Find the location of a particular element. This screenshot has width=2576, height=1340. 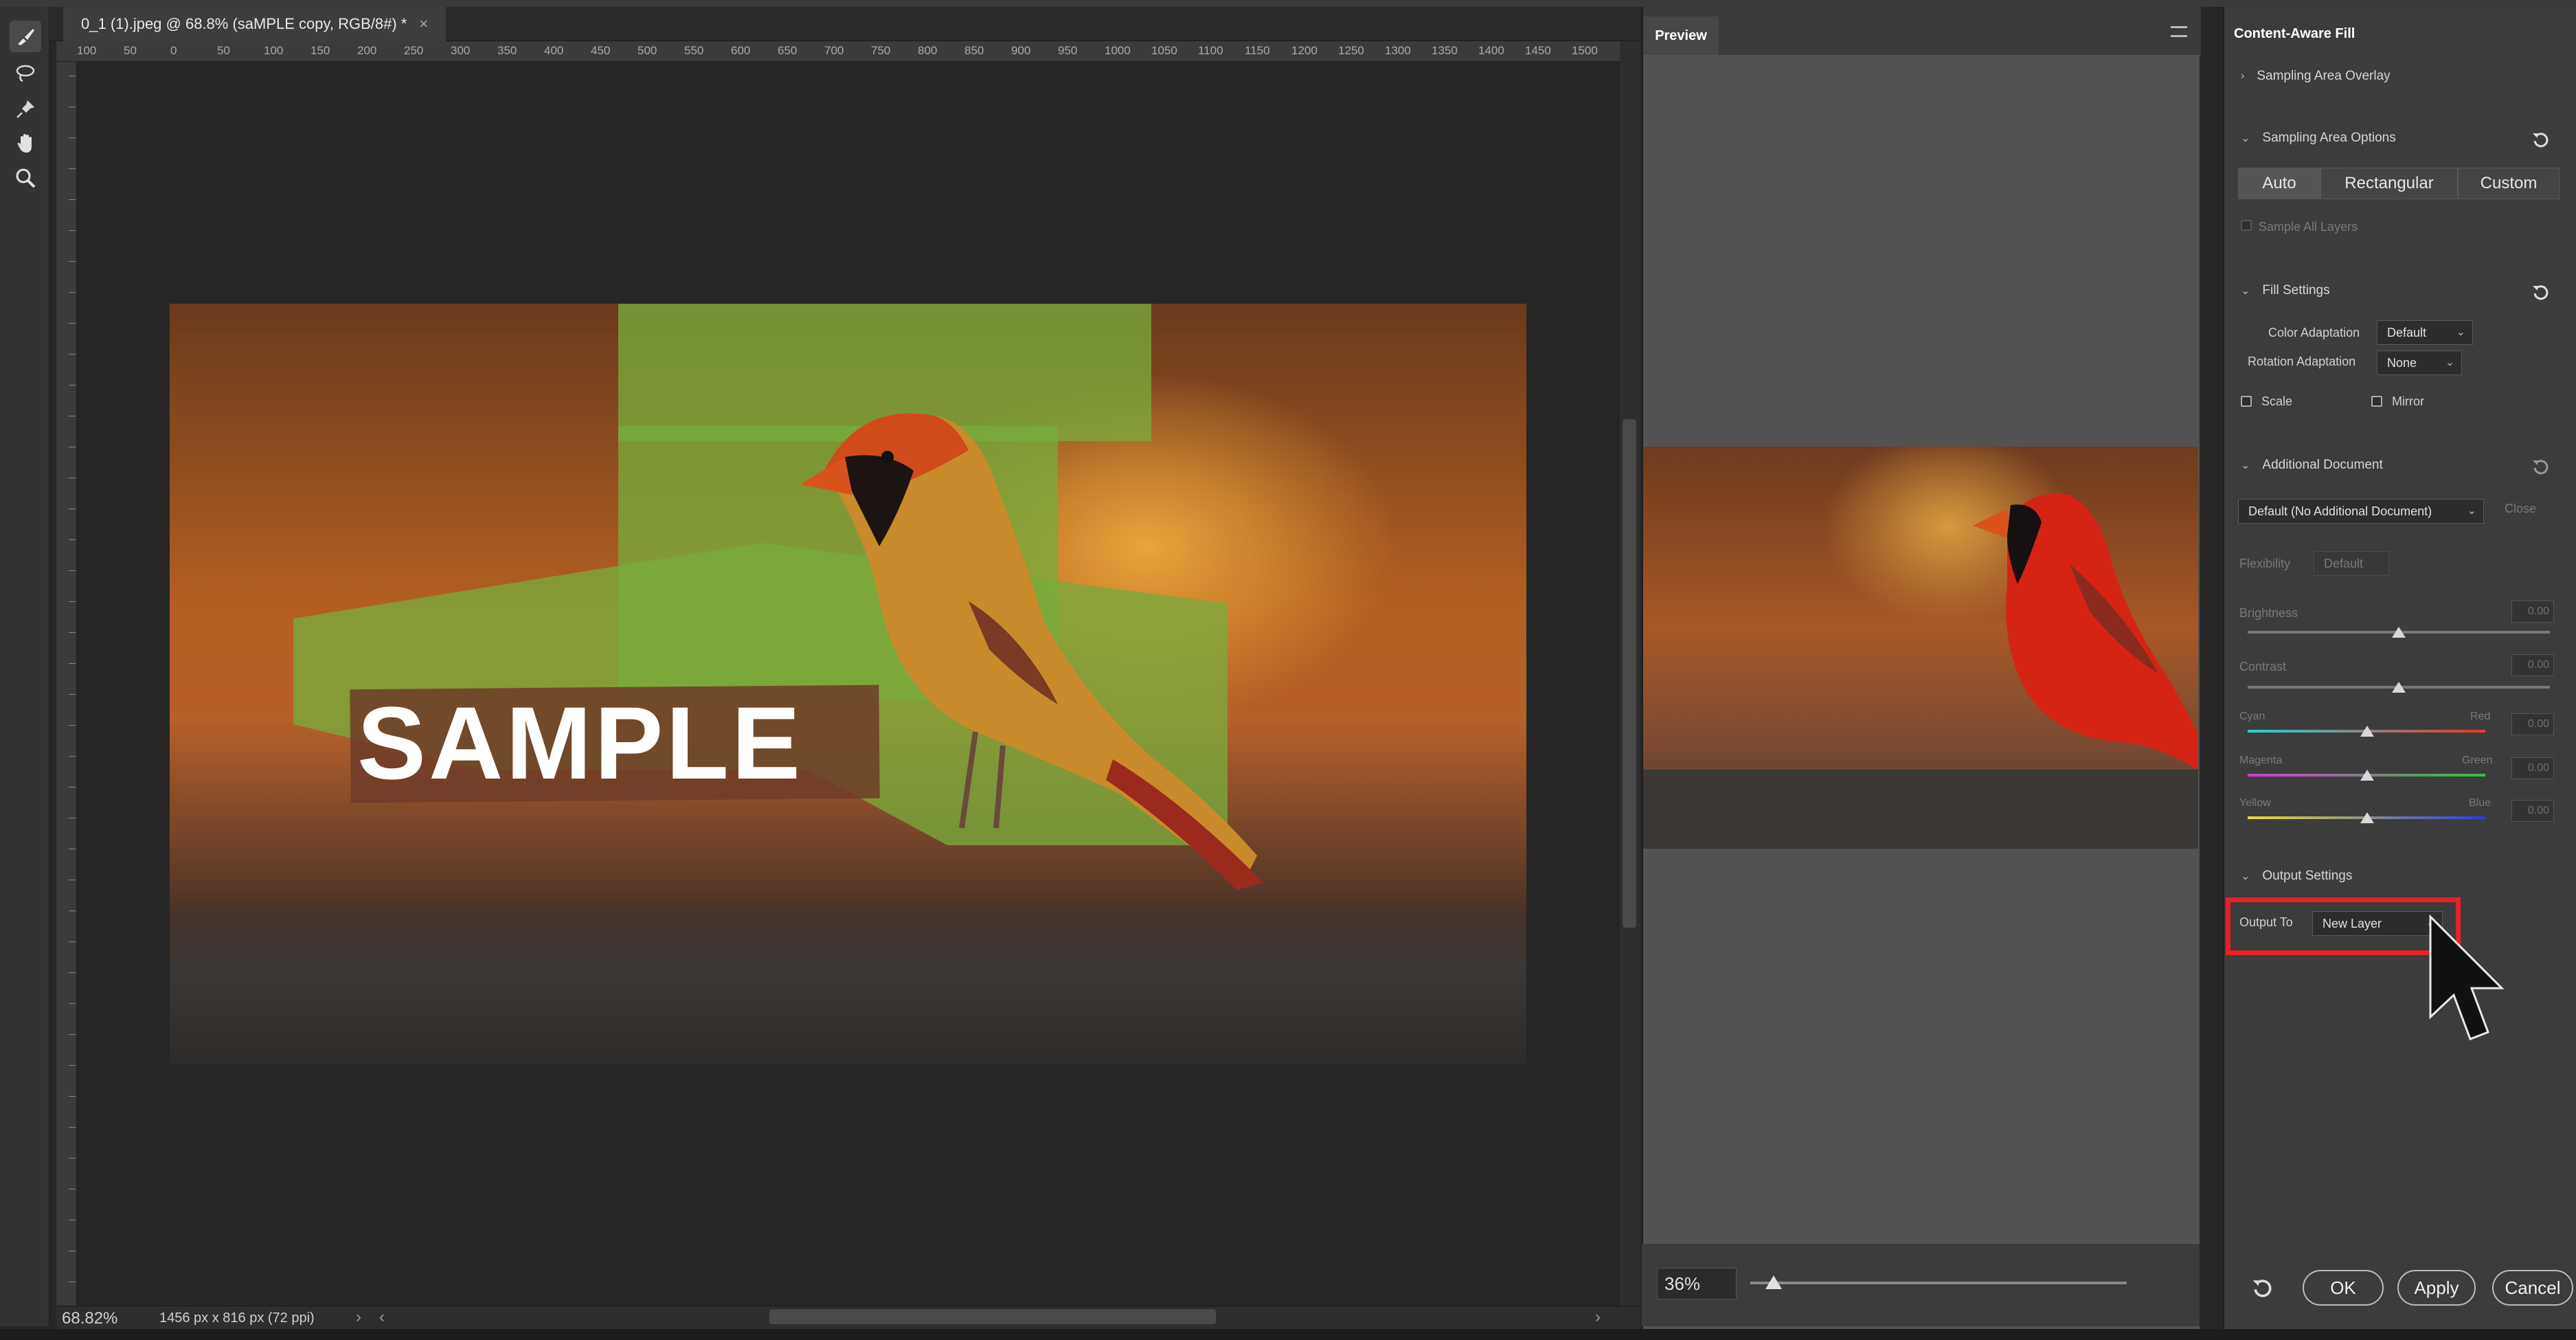

fill-settings-section: ⌄ Fill Settings is located at coordinates (2285, 291).